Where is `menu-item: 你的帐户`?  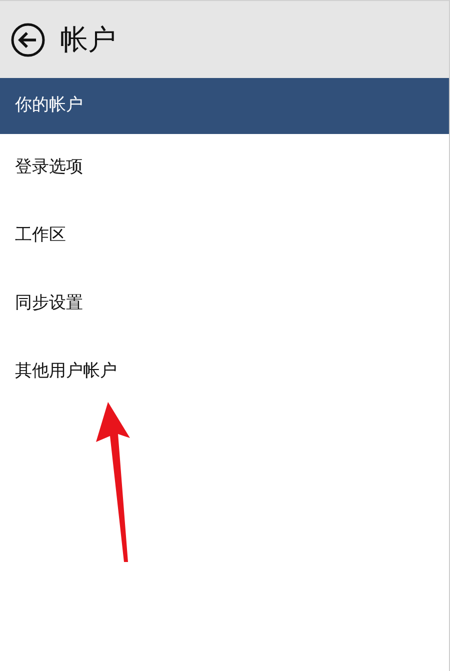 menu-item: 你的帐户 is located at coordinates (224, 106).